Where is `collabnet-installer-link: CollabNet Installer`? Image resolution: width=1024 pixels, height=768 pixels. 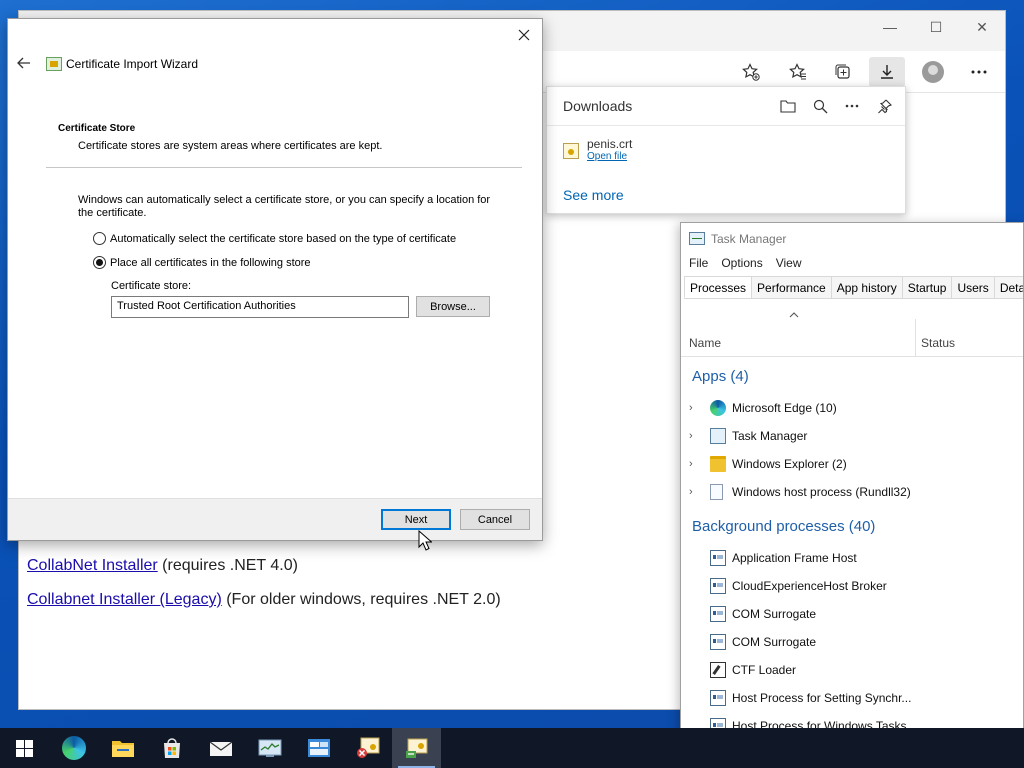
collabnet-installer-link: CollabNet Installer is located at coordinates (92, 565).